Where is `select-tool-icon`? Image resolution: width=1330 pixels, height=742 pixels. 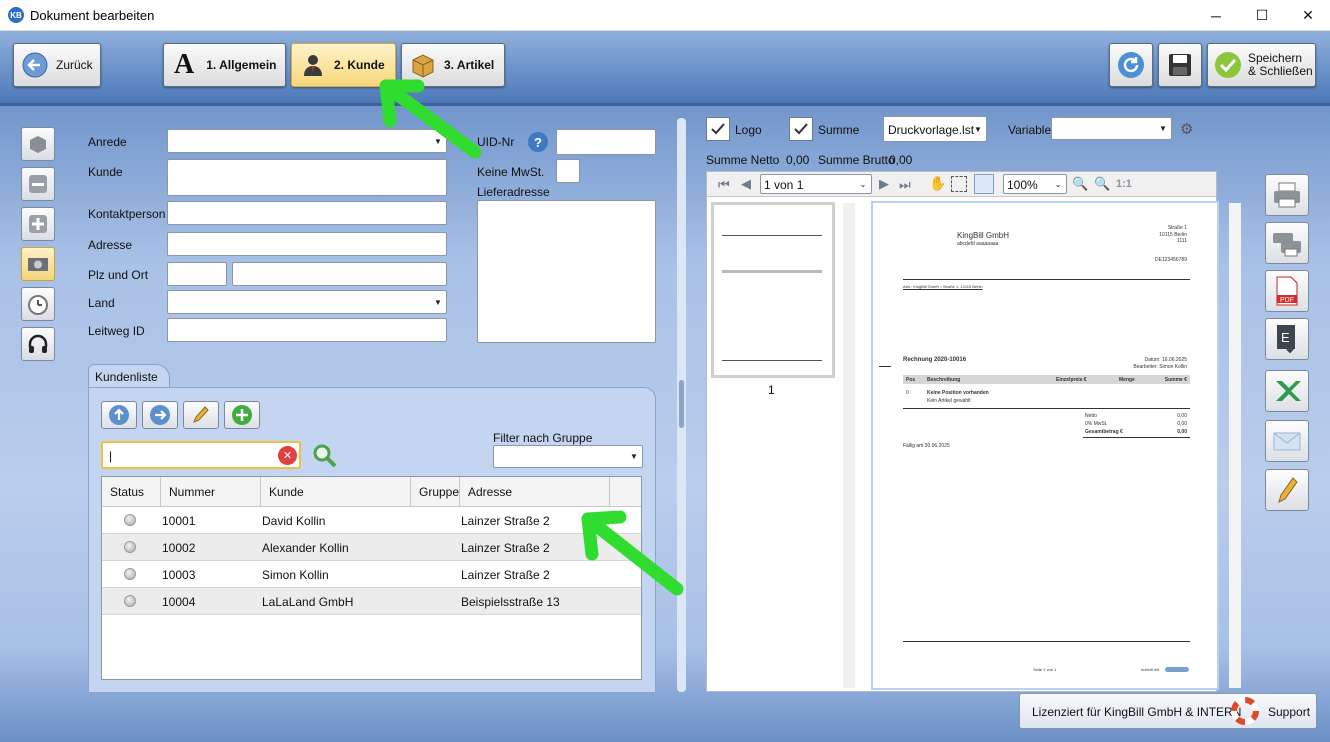
select-tool-icon is located at coordinates (959, 184).